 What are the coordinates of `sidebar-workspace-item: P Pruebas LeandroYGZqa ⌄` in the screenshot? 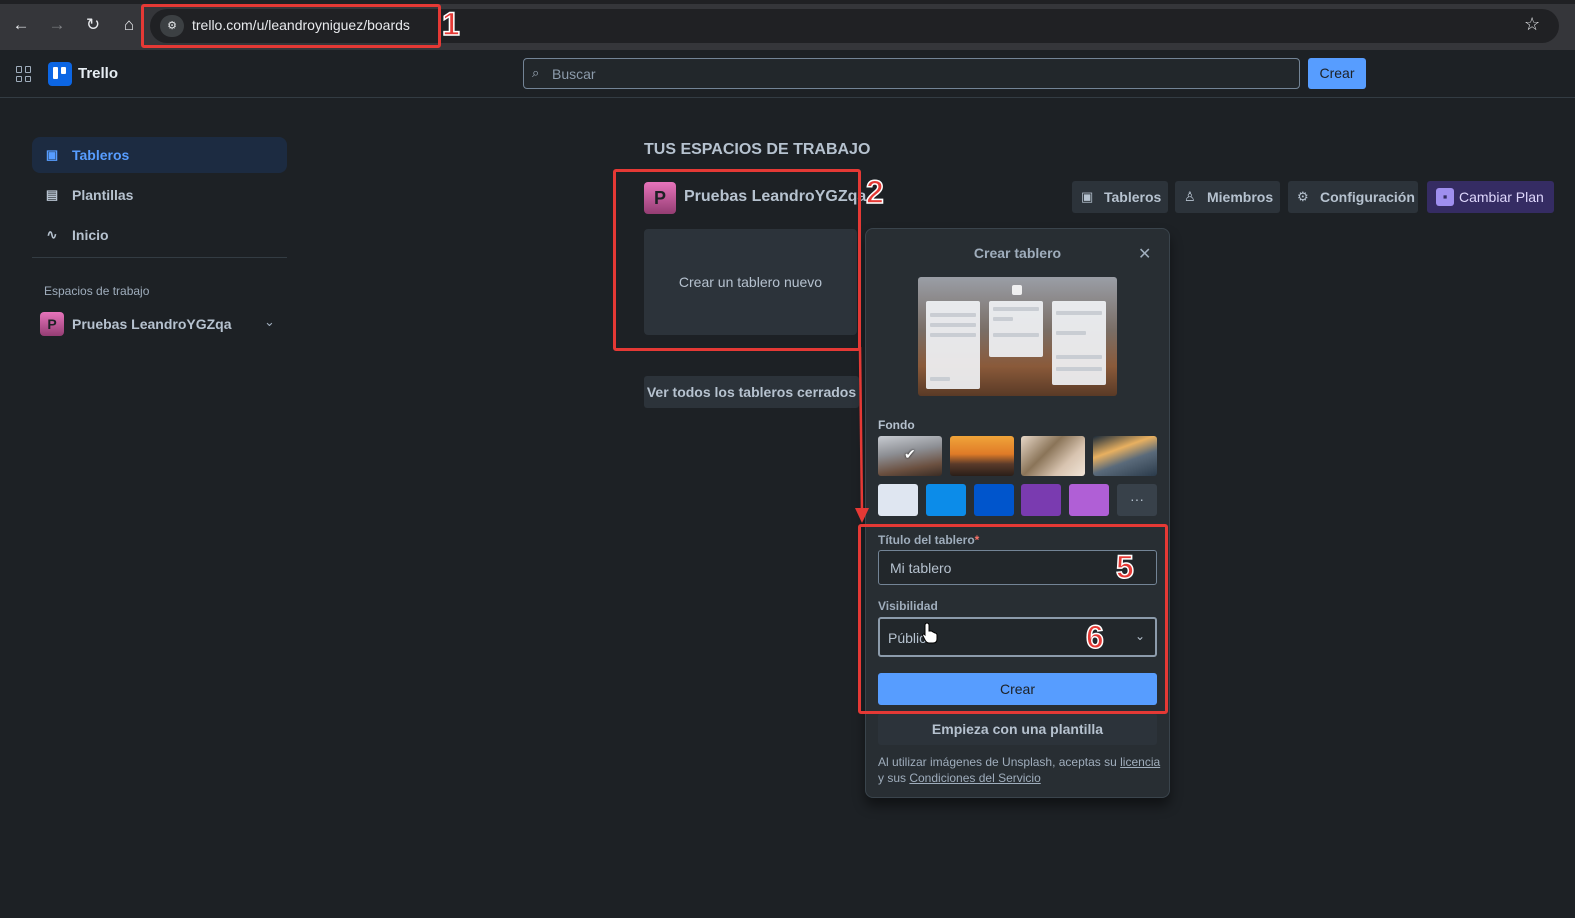 It's located at (159, 324).